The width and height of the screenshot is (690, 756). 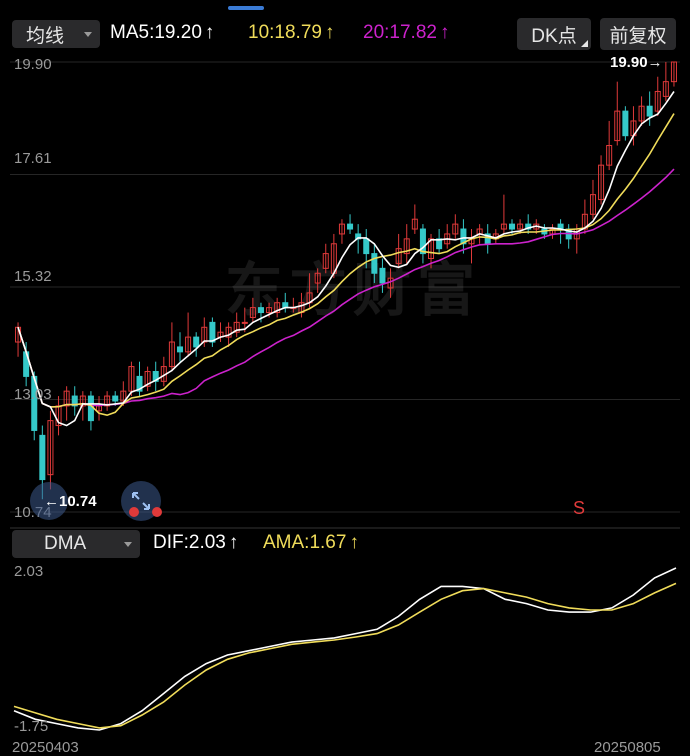 I want to click on indicator-selector: DMA, so click(x=76, y=544).